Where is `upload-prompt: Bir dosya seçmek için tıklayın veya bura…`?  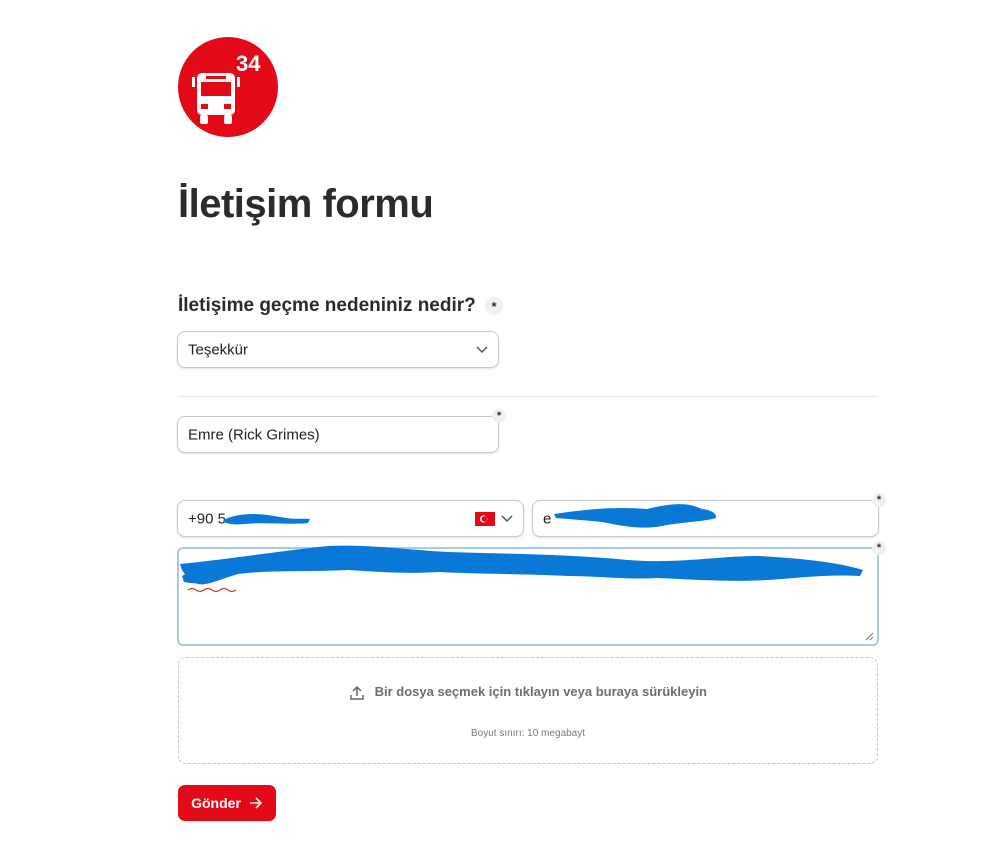
upload-prompt: Bir dosya seçmek için tıklayın veya bura… is located at coordinates (528, 692).